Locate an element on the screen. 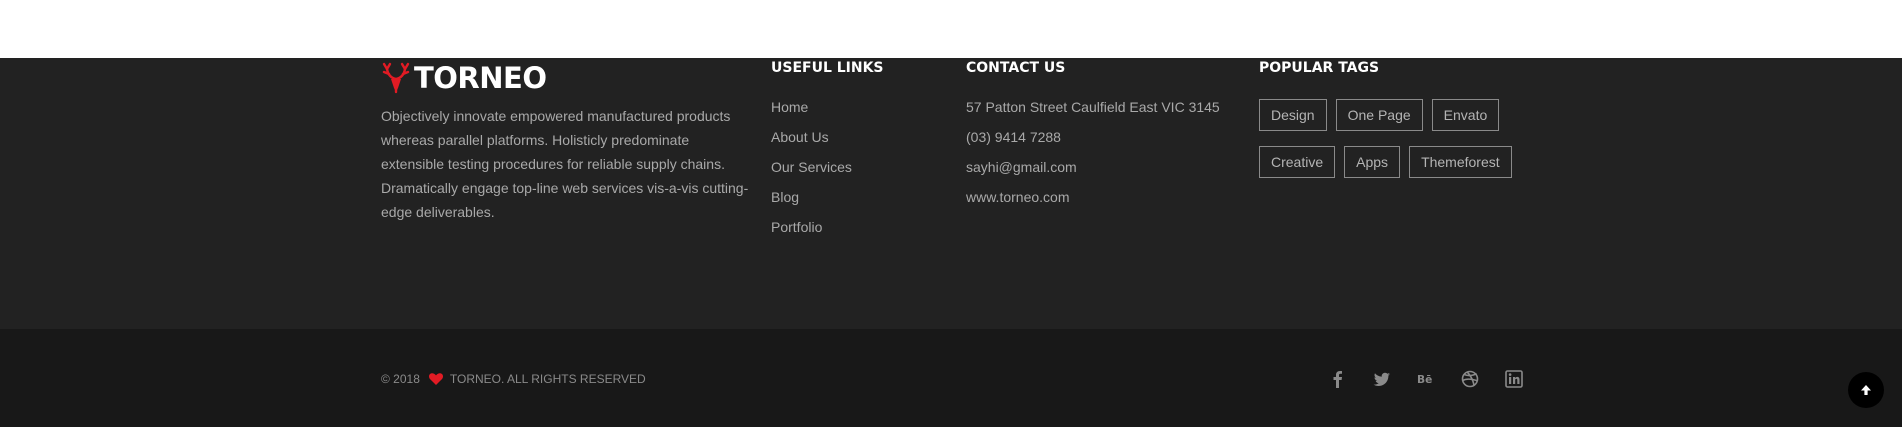 The width and height of the screenshot is (1902, 427). list-item: Our Services is located at coordinates (811, 171).